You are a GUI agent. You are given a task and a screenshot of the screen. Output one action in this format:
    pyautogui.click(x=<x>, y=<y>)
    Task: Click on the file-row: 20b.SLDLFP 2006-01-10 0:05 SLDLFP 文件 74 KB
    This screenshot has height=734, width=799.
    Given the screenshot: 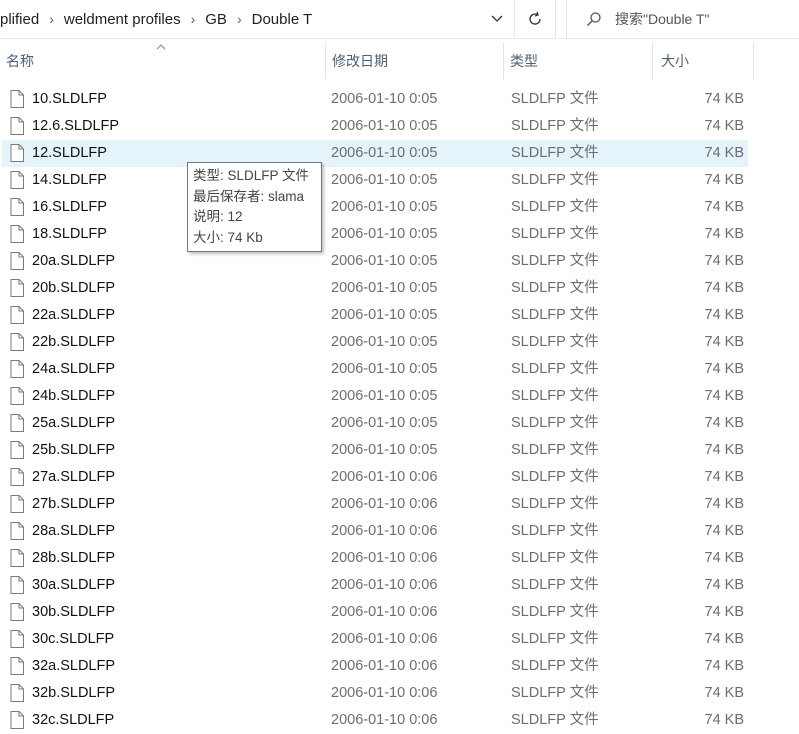 What is the action you would take?
    pyautogui.click(x=399, y=288)
    